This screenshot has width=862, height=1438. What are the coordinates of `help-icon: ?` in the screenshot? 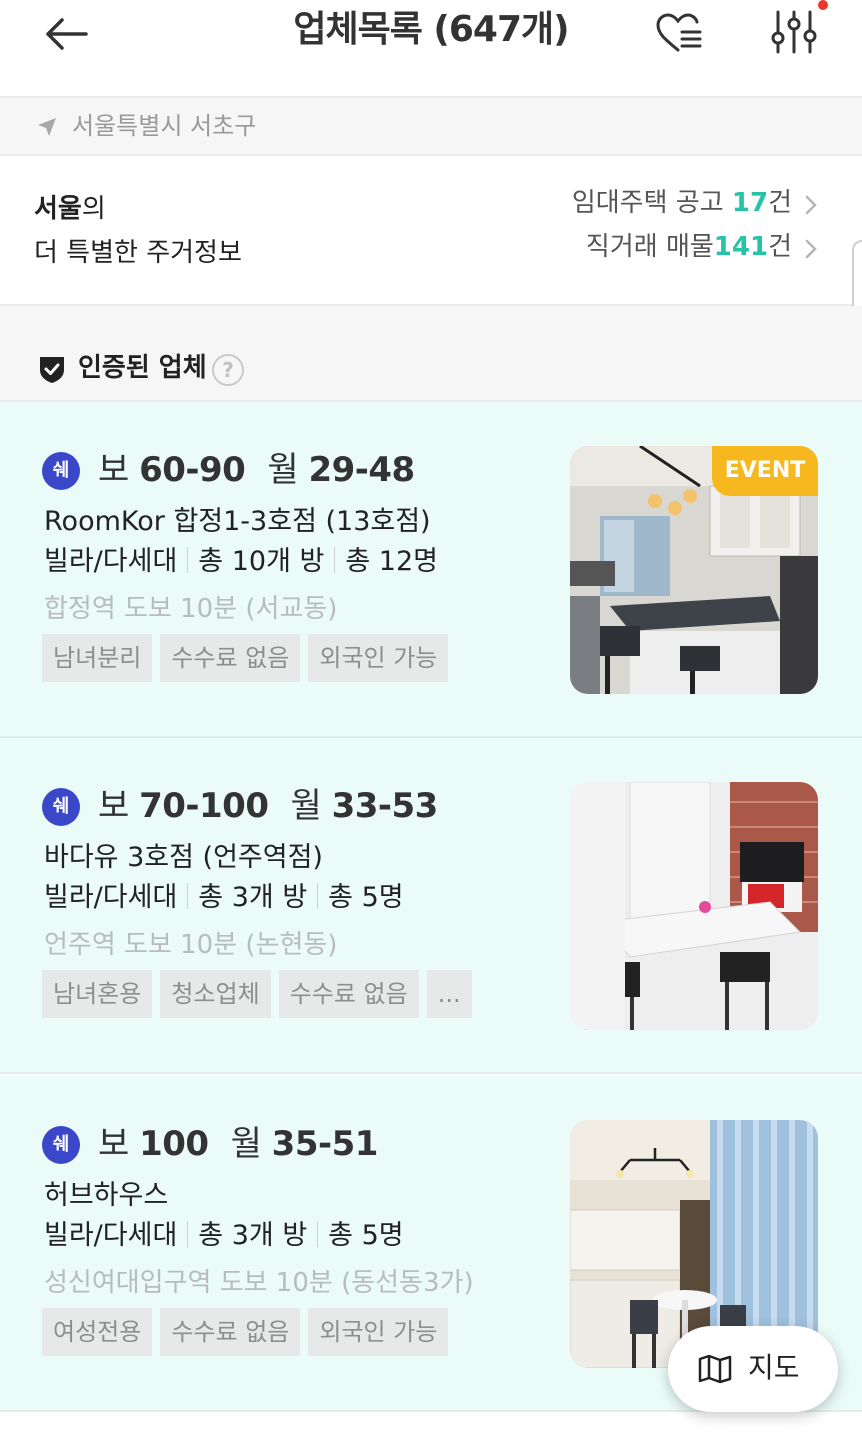 It's located at (228, 370).